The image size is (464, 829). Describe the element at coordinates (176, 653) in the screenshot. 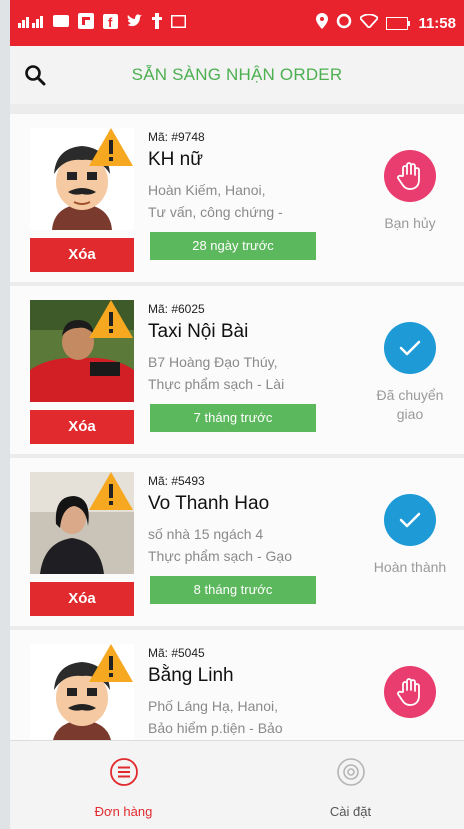

I see `order-code: Mã: #5045` at that location.